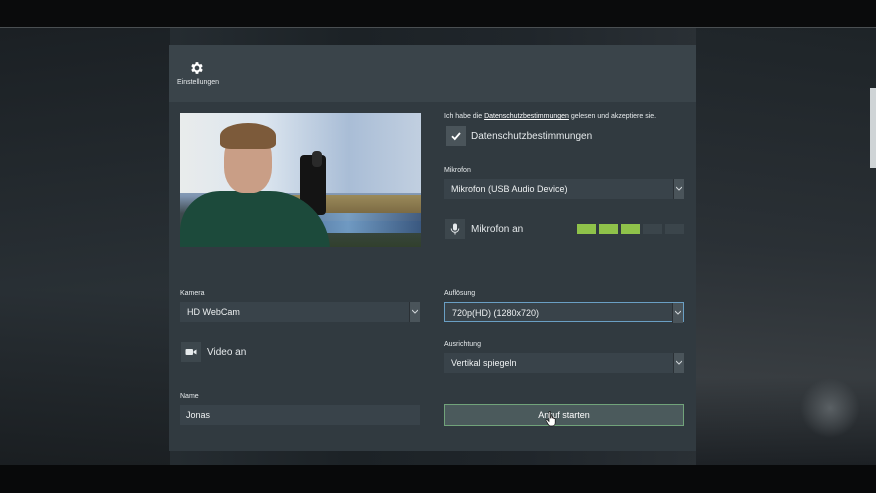 The width and height of the screenshot is (876, 493). I want to click on privacy-checkbox-label: Datenschutzbestimmungen, so click(532, 136).